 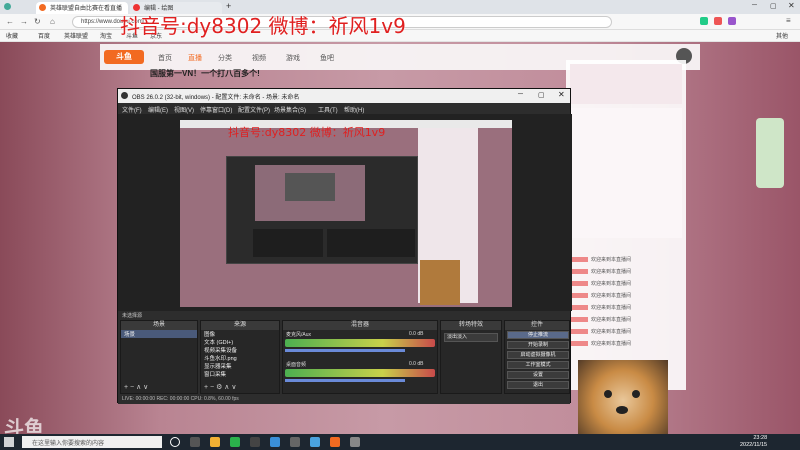 What do you see at coordinates (175, 442) in the screenshot?
I see `cortana-icon` at bounding box center [175, 442].